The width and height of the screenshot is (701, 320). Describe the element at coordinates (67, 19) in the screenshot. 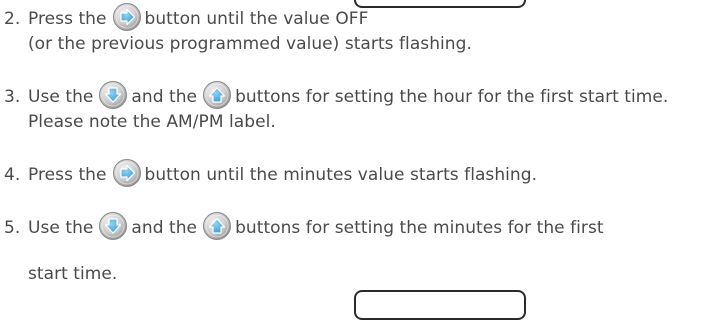

I see `step-2-text-before: Press the` at that location.